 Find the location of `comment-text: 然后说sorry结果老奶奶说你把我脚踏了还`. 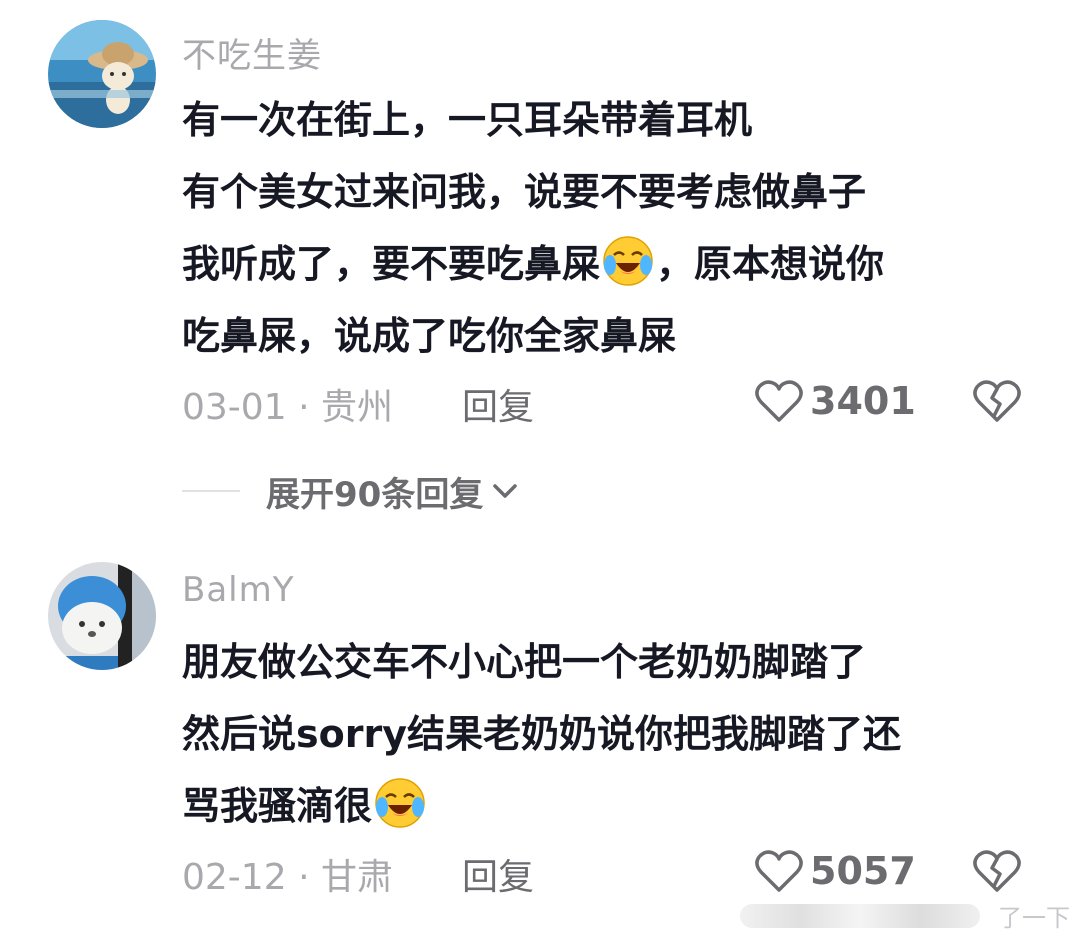

comment-text: 然后说sorry结果老奶奶说你把我脚踏了还 is located at coordinates (541, 734).